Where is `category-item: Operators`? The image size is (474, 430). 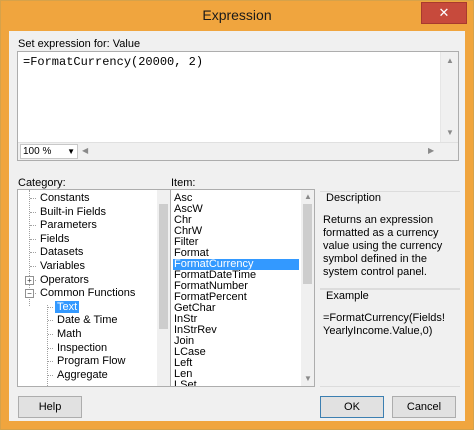
category-item: Operators is located at coordinates (64, 280).